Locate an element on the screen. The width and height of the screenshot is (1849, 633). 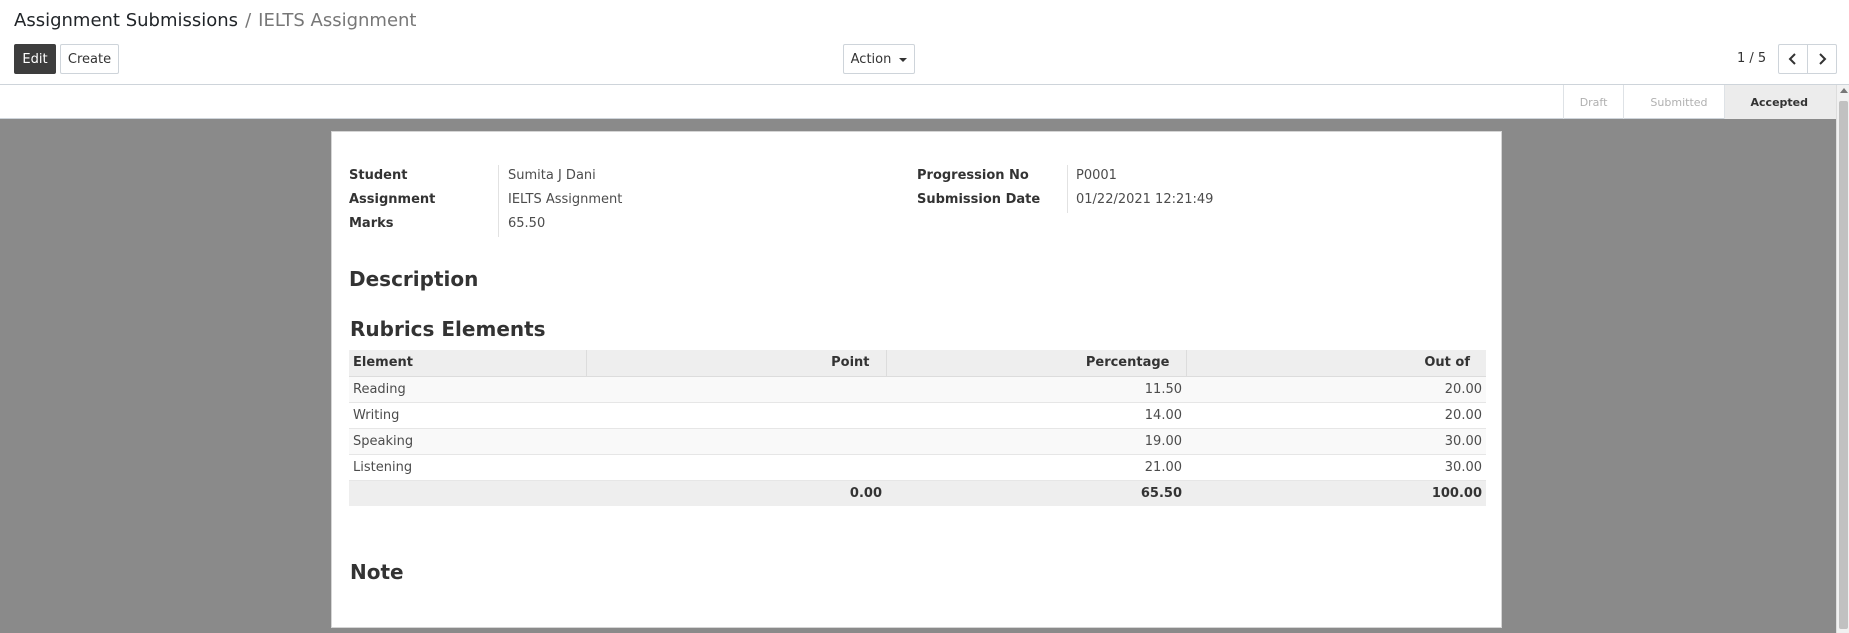
assignment-value: IELTS Assignment is located at coordinates (565, 199).